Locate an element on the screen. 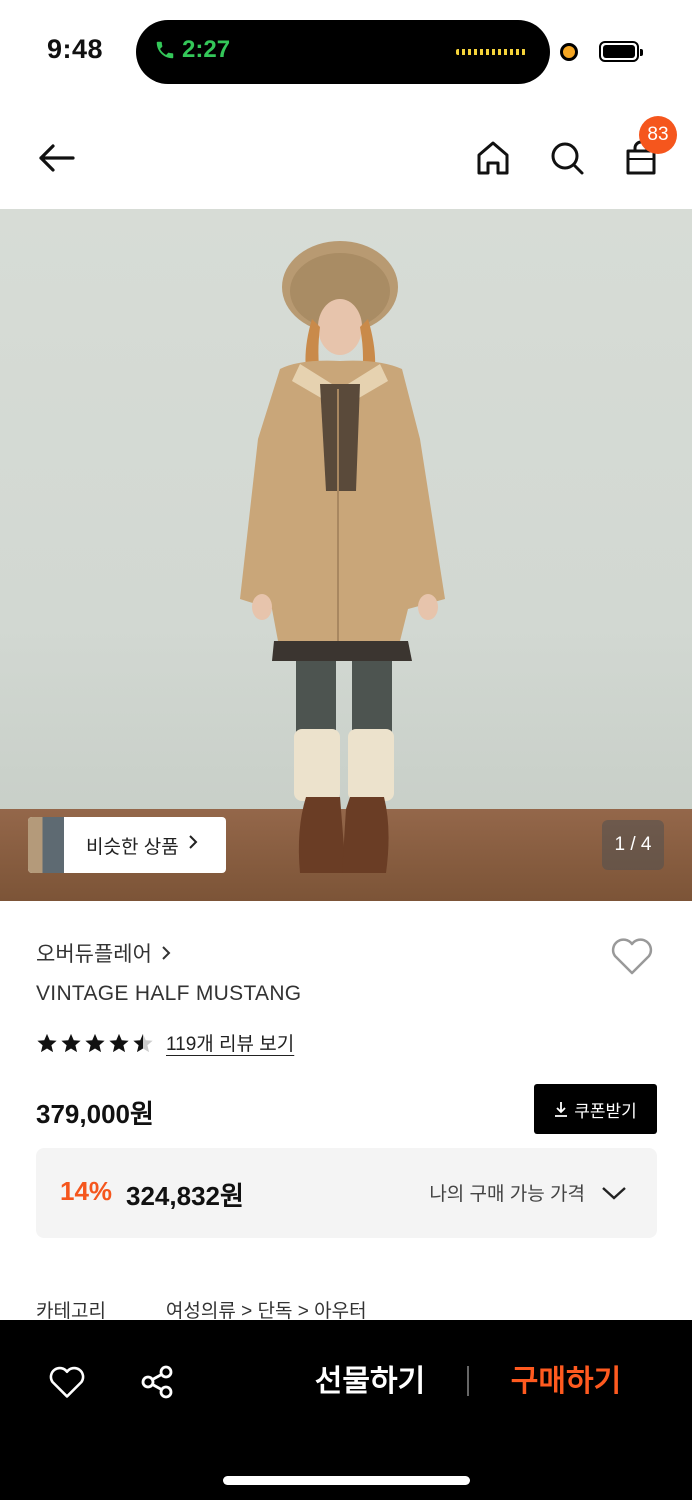  rating-row: 119개 리뷰 보기 is located at coordinates (165, 1042).